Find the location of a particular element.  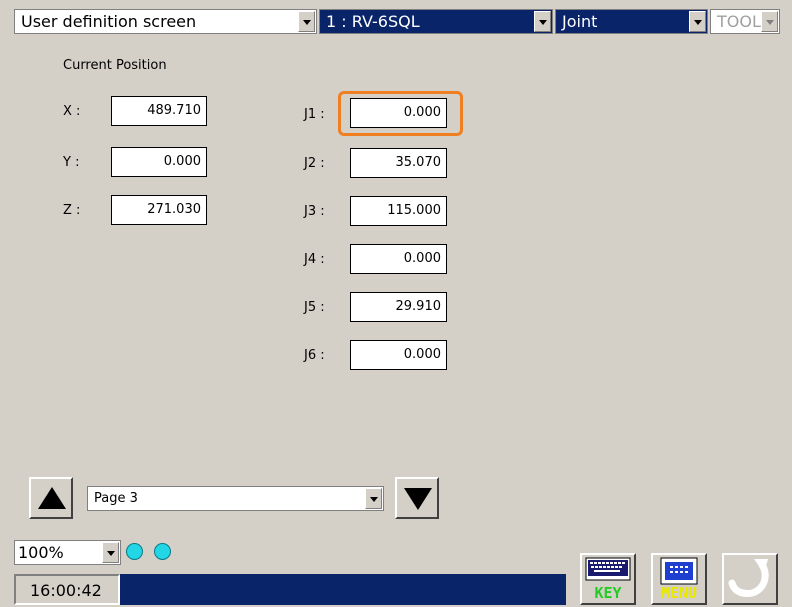

j3-value: 115.000 is located at coordinates (414, 210).